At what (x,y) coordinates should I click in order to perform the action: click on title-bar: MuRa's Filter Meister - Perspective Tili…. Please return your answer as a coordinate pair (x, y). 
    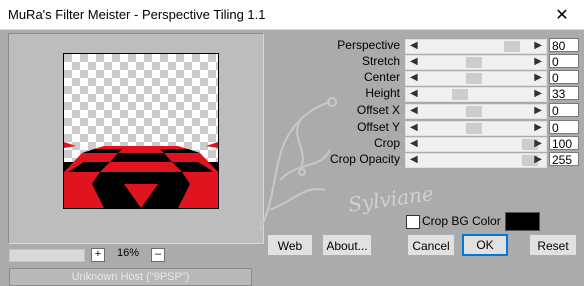
    Looking at the image, I should click on (292, 15).